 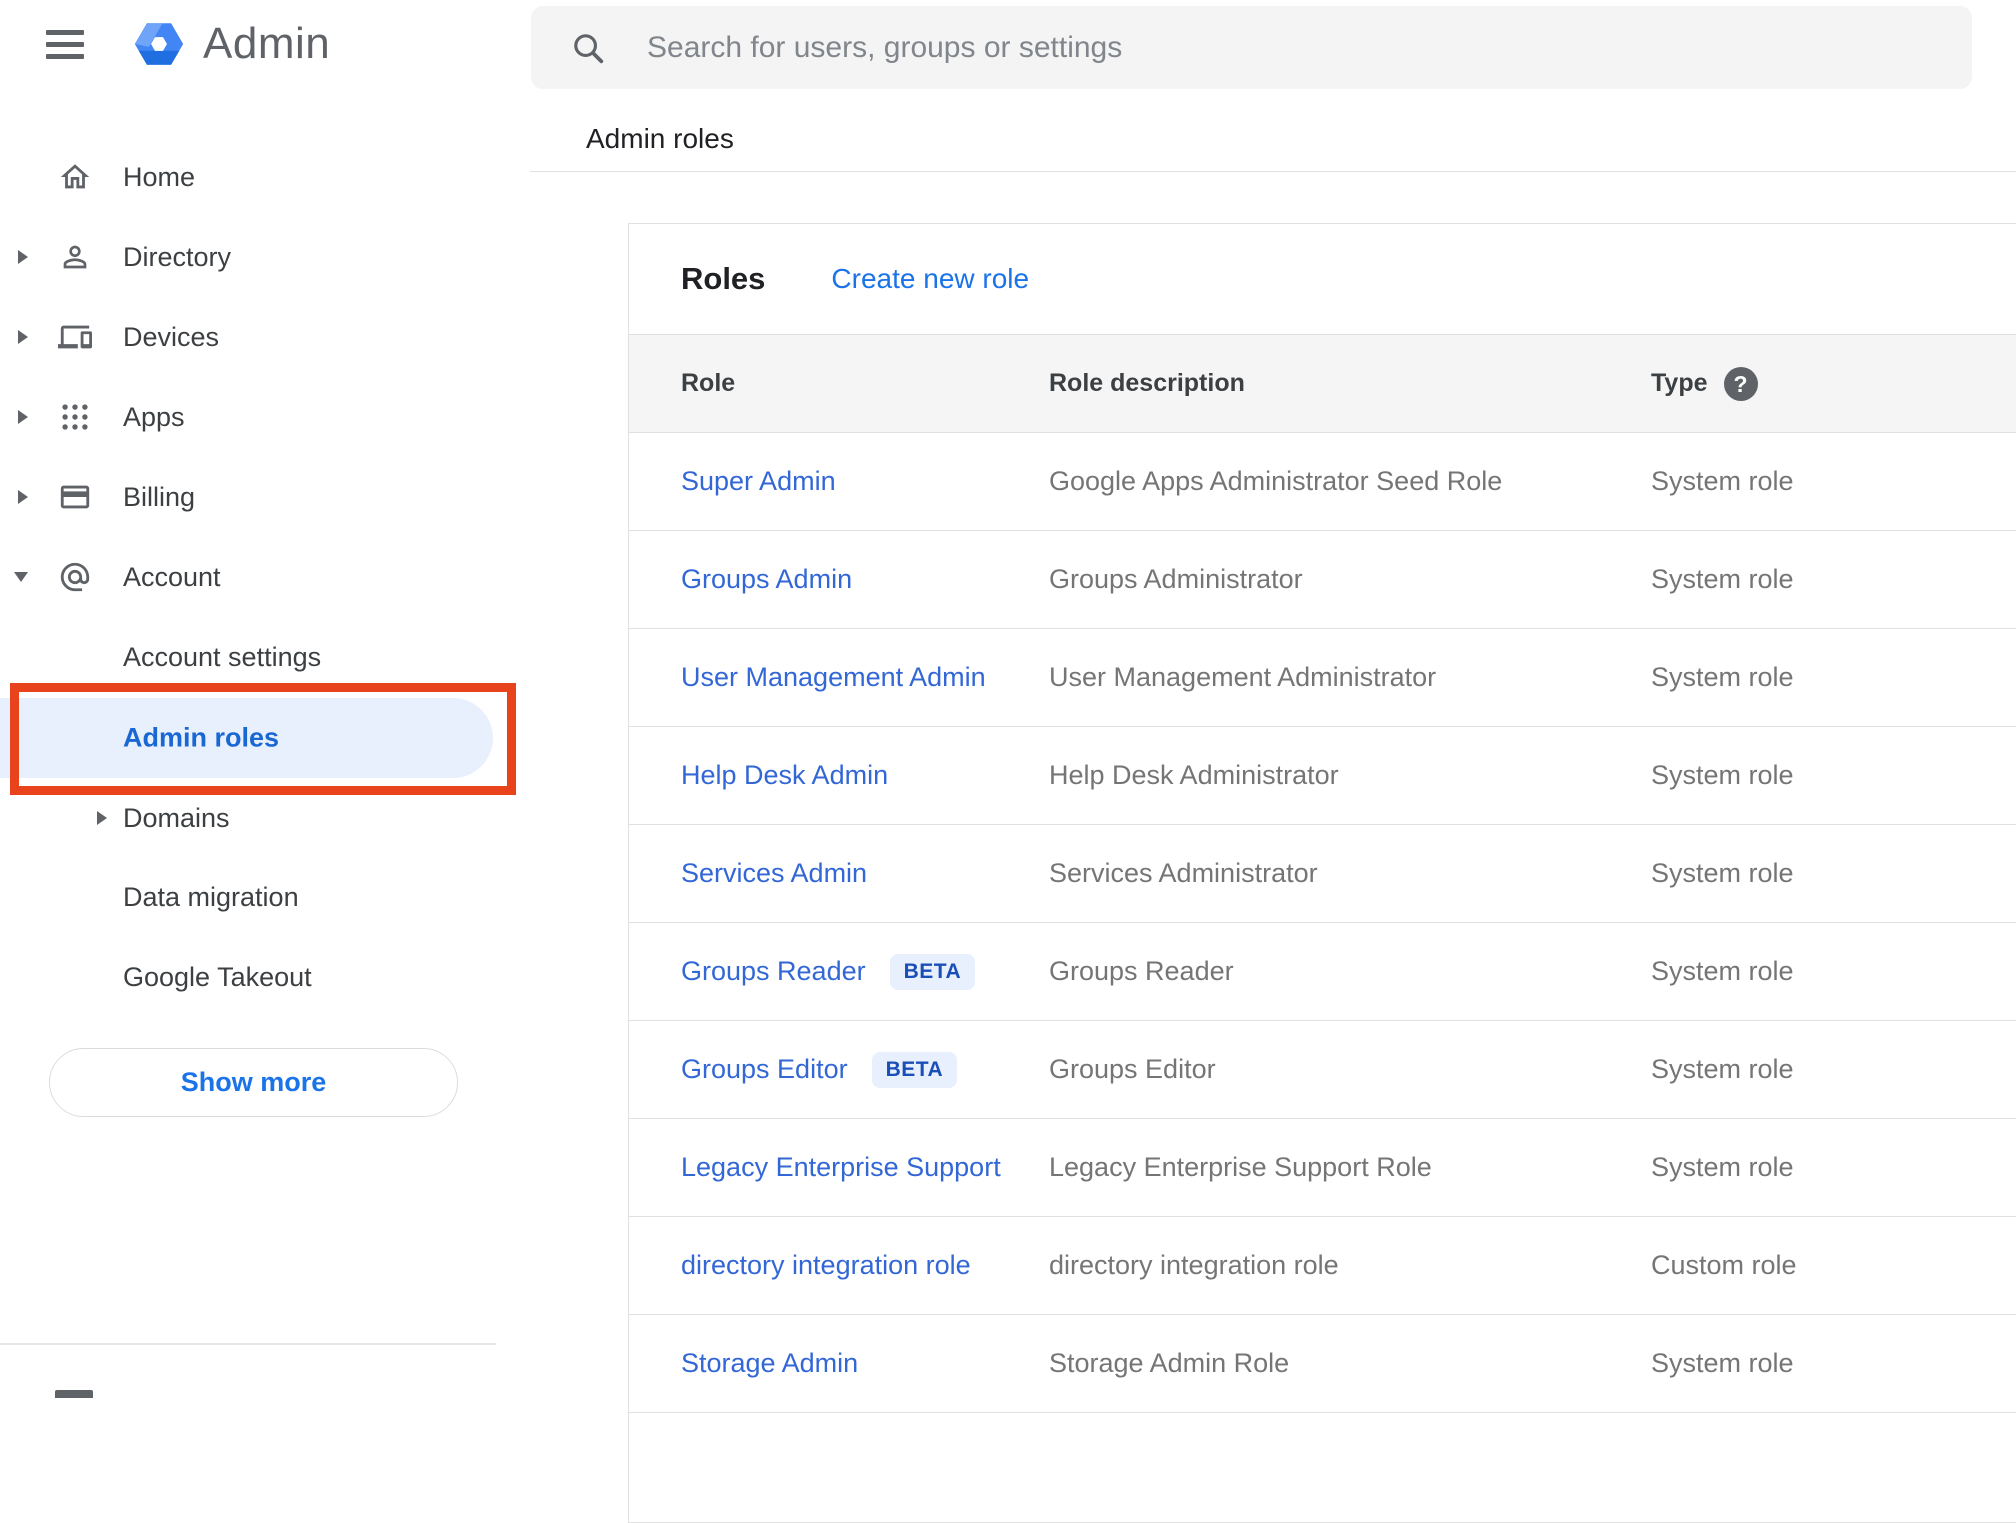 What do you see at coordinates (1724, 1265) in the screenshot?
I see `role-type: Custom role` at bounding box center [1724, 1265].